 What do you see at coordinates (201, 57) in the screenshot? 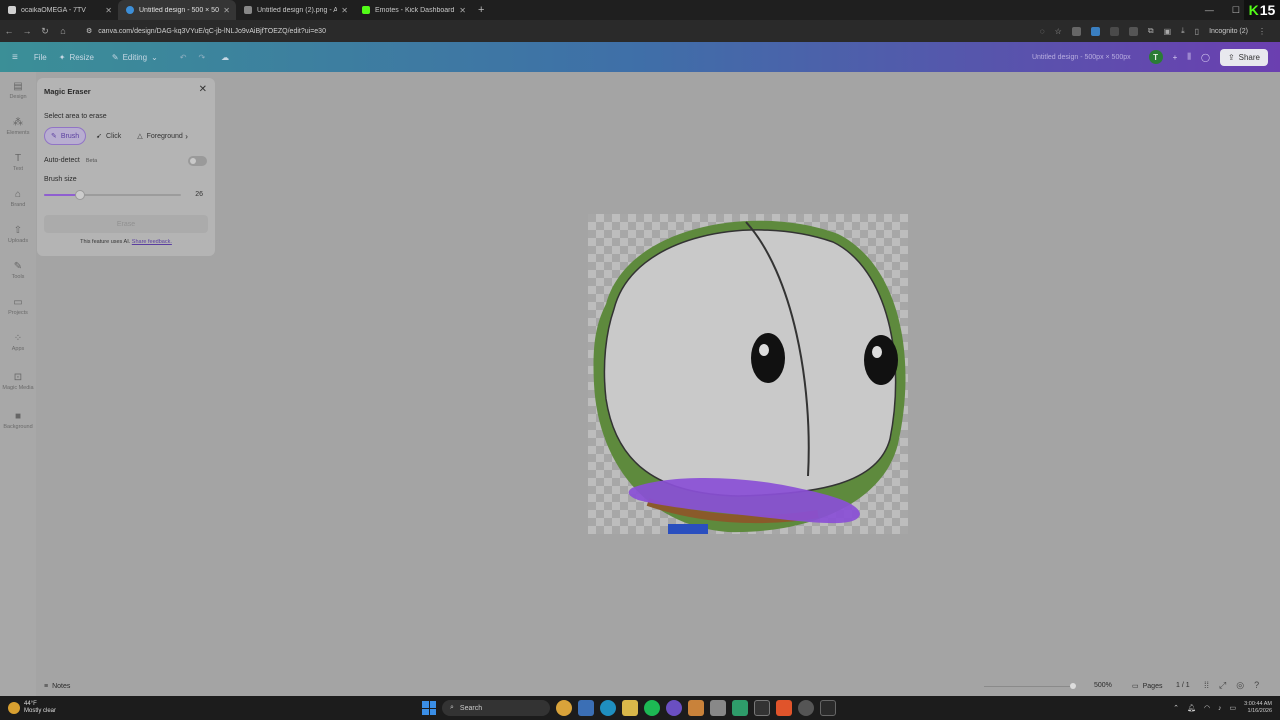
I see `redo-icon: ↷` at bounding box center [201, 57].